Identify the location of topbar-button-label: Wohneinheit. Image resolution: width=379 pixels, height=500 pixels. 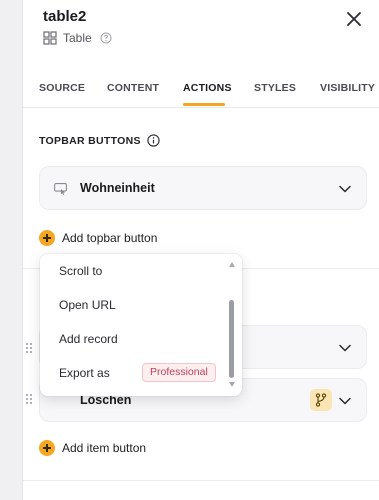
(117, 188).